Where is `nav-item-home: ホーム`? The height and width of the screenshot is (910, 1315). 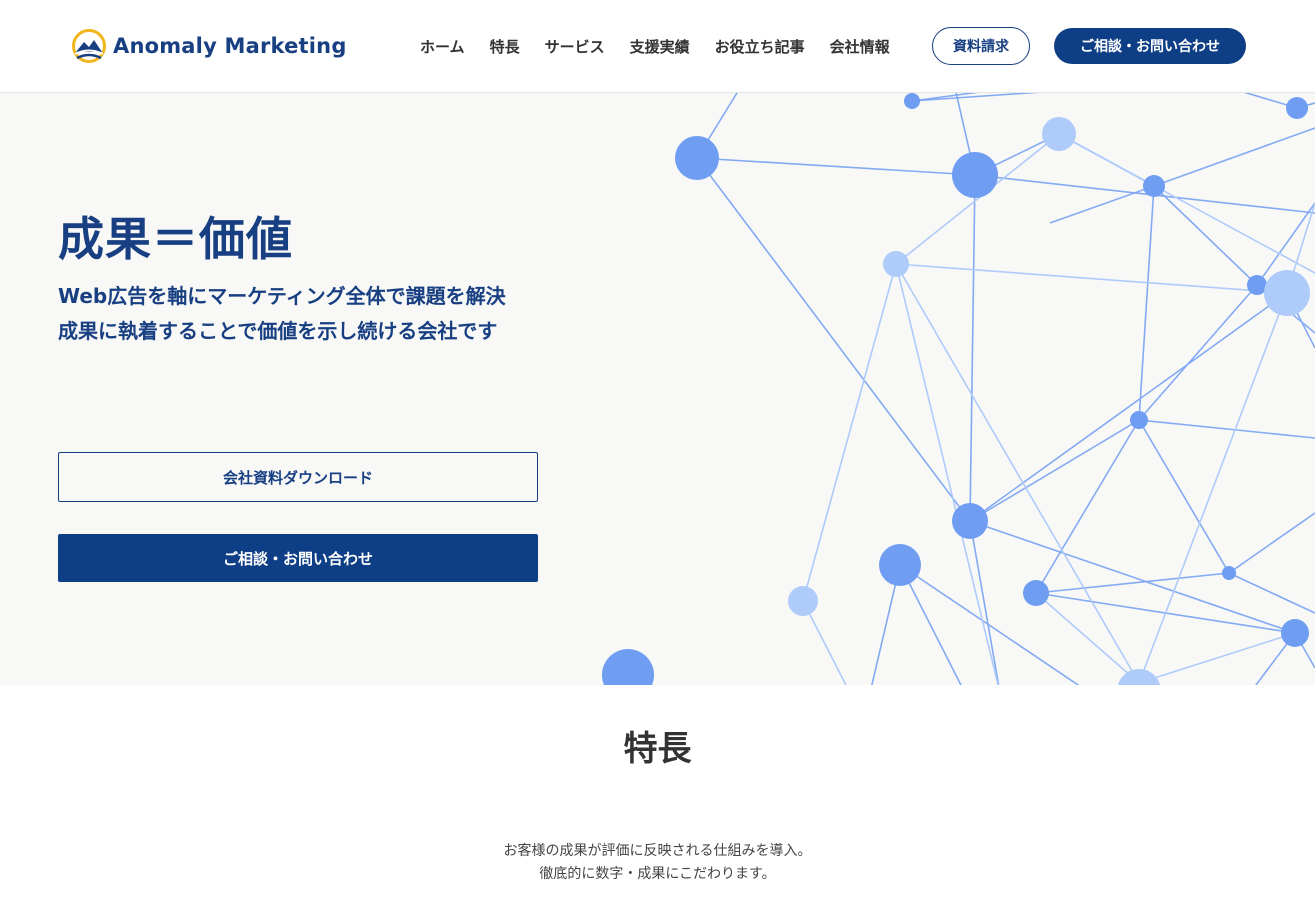
nav-item-home: ホーム is located at coordinates (442, 46).